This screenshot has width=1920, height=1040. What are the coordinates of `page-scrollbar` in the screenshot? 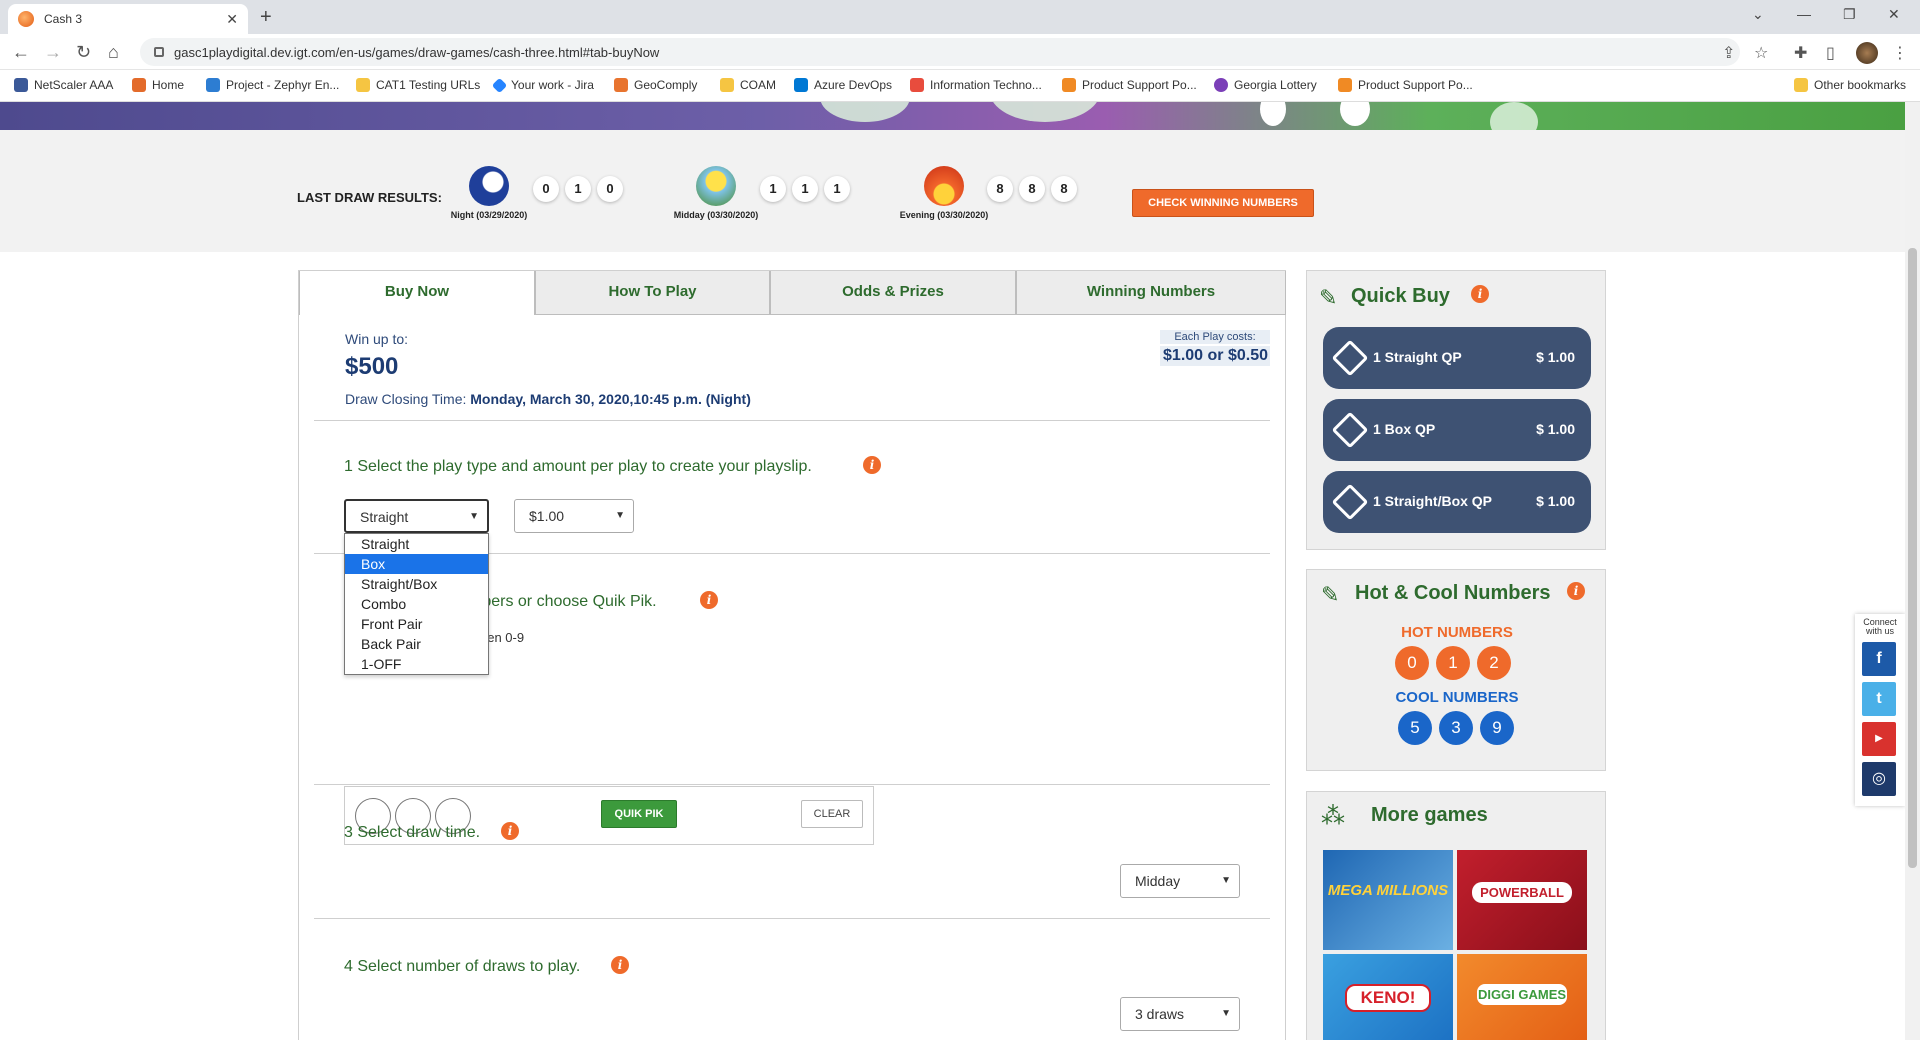 It's located at (1912, 571).